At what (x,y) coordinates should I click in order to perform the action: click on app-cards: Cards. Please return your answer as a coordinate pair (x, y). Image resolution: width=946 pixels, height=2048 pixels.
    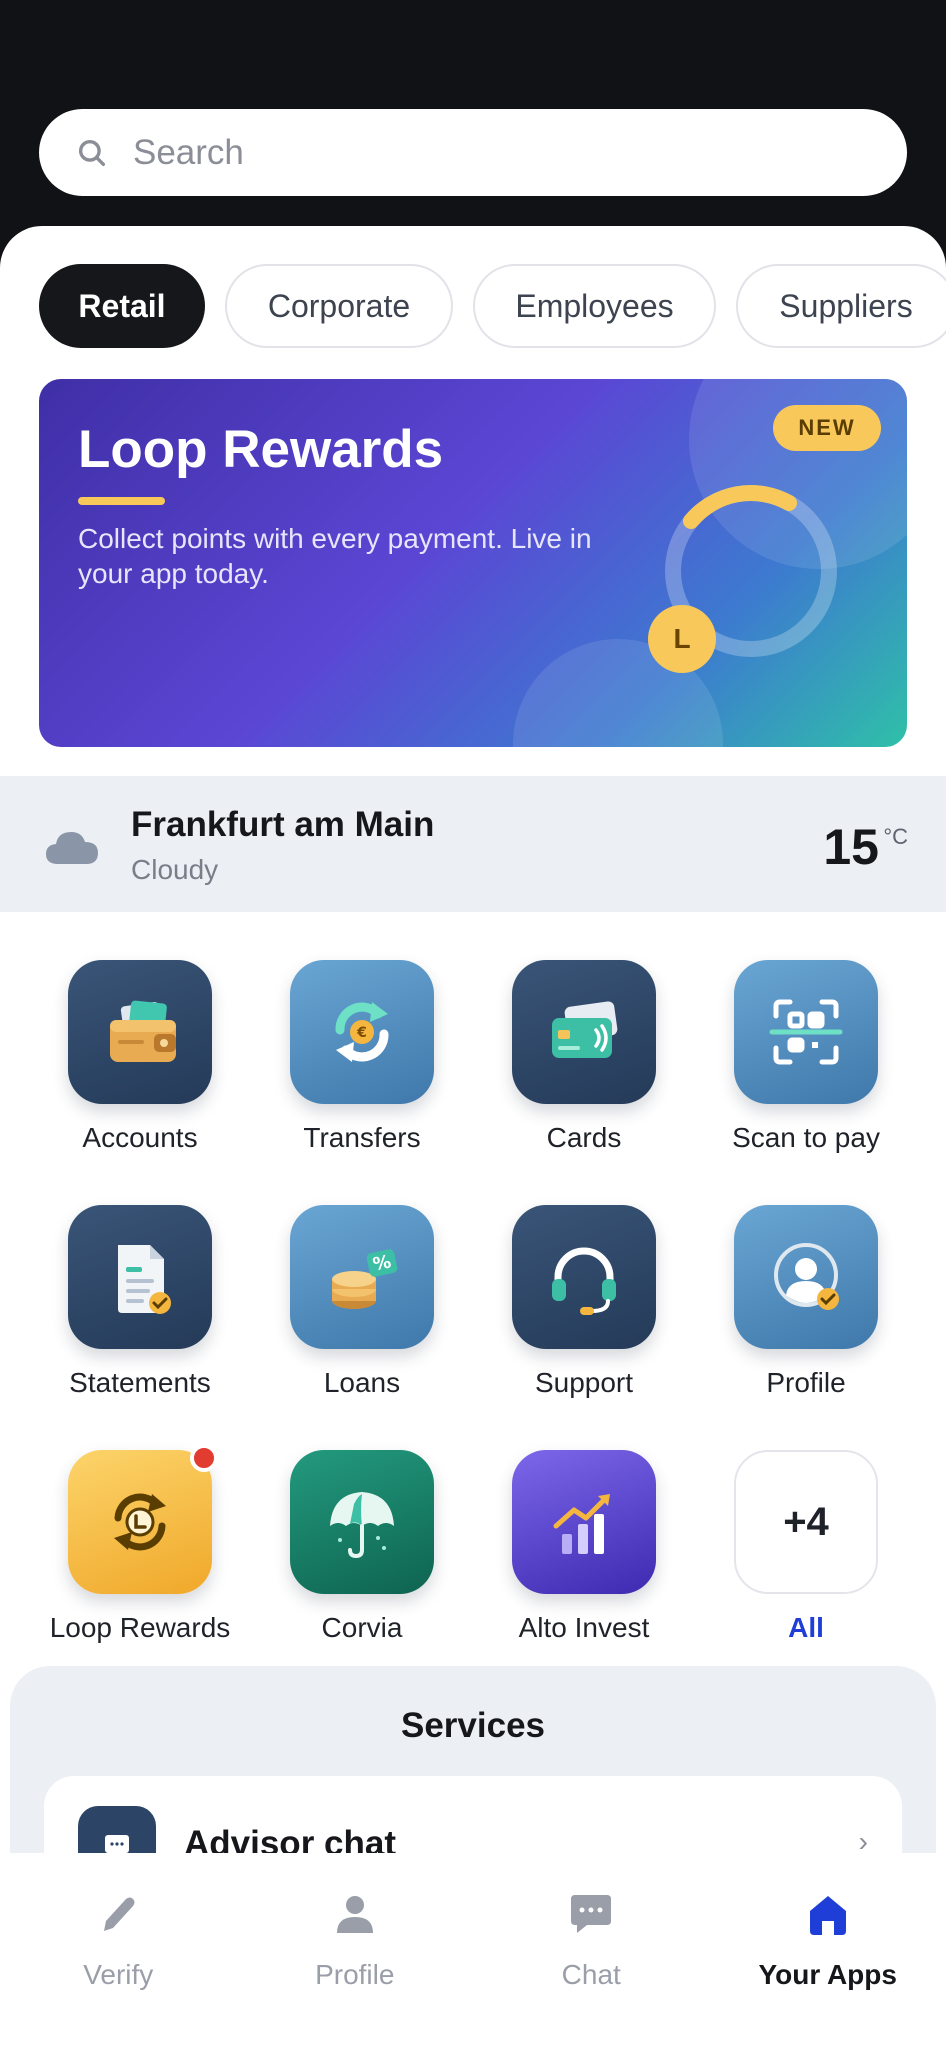
    Looking at the image, I should click on (584, 1057).